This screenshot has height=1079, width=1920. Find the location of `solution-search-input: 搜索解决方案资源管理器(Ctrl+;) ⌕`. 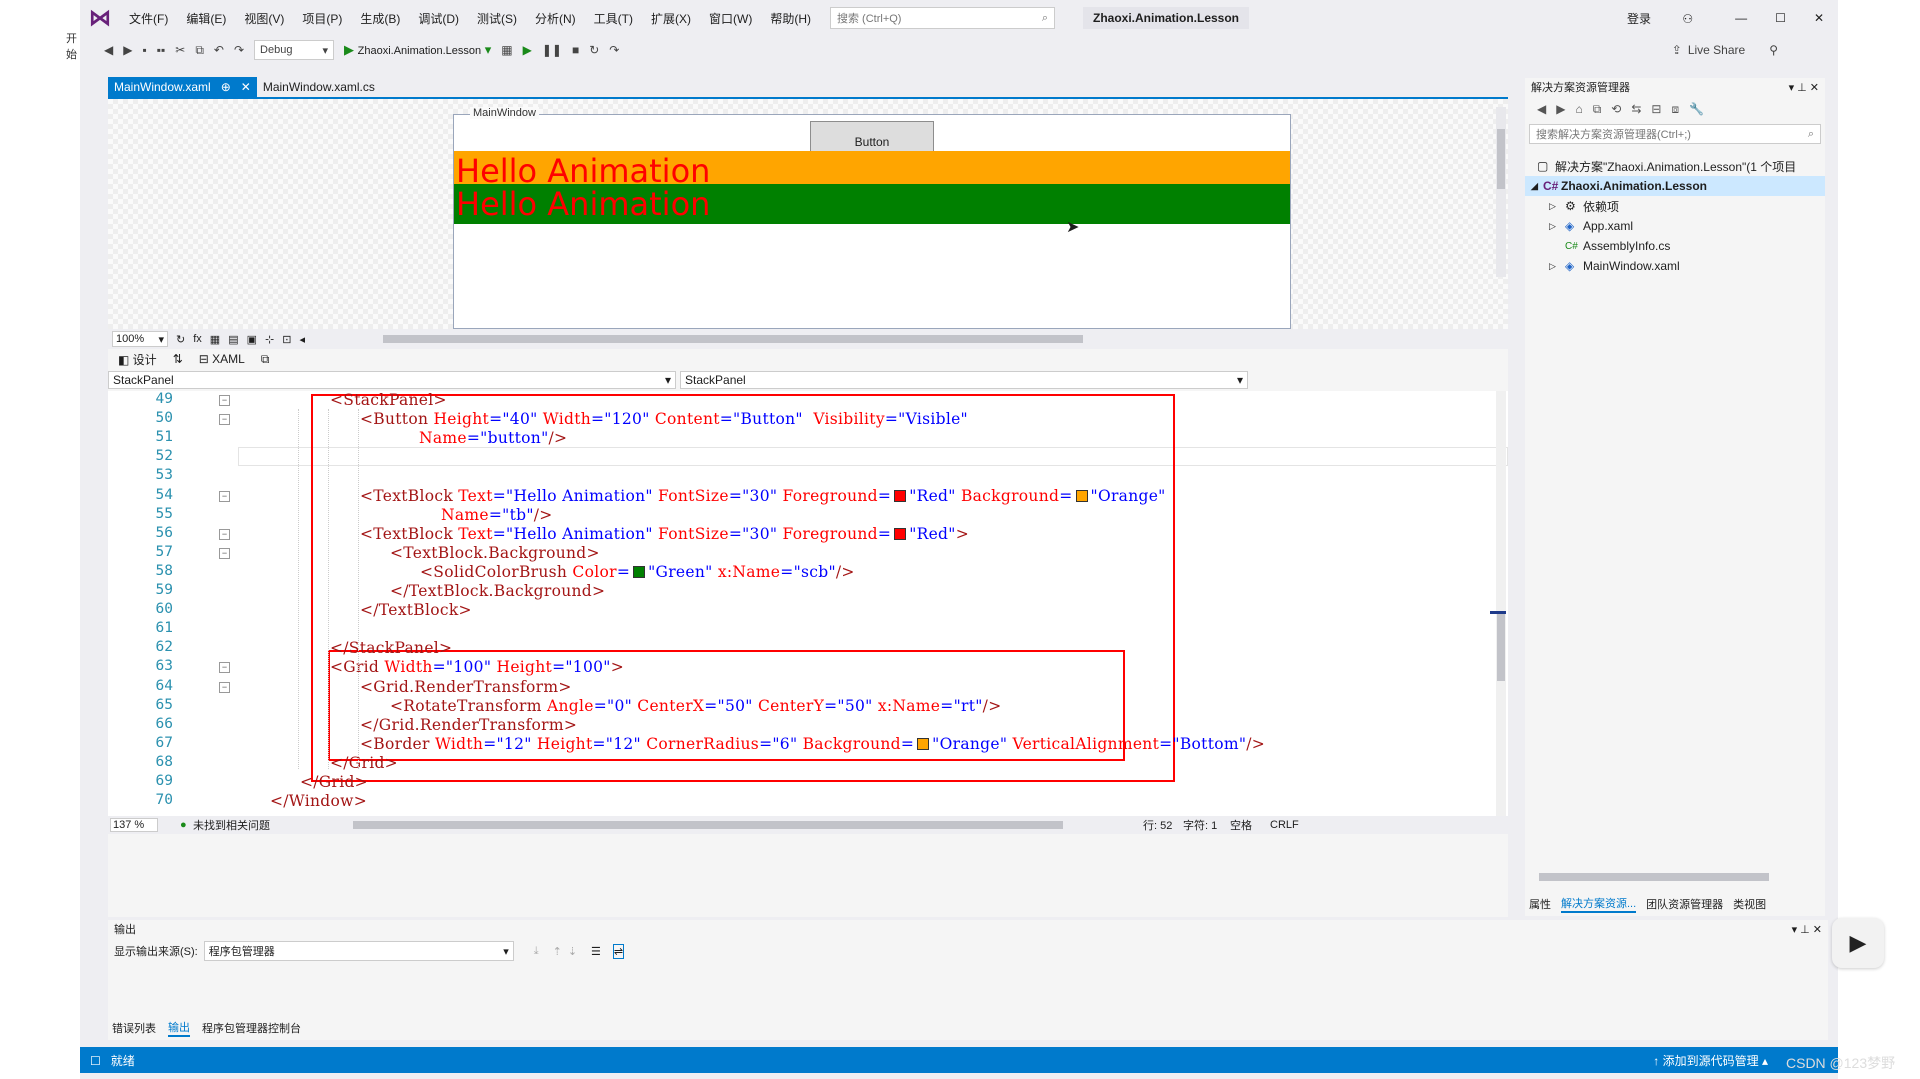

solution-search-input: 搜索解决方案资源管理器(Ctrl+;) ⌕ is located at coordinates (1675, 134).